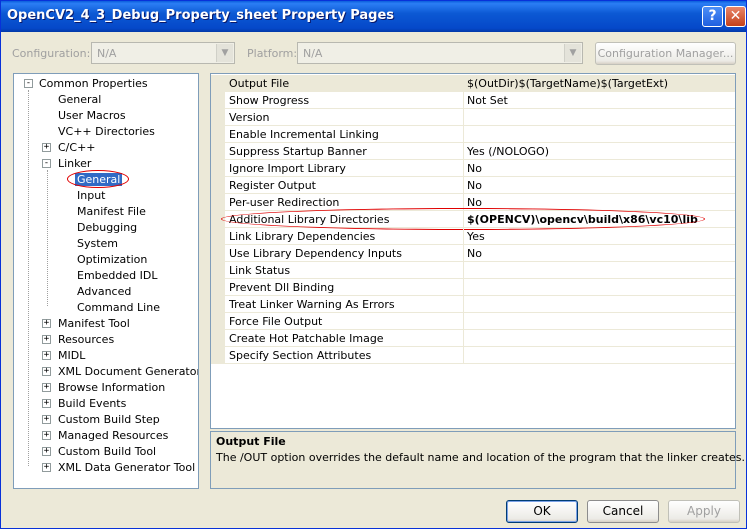  Describe the element at coordinates (260, 270) in the screenshot. I see `property-name: Link Status` at that location.